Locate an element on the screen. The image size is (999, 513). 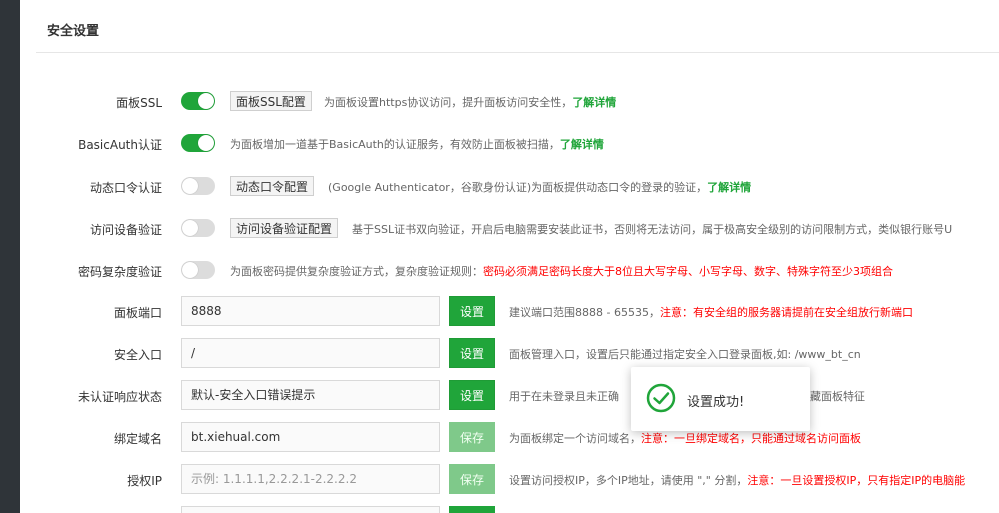
safe-entry-label: 安全入口 is located at coordinates (137, 355).